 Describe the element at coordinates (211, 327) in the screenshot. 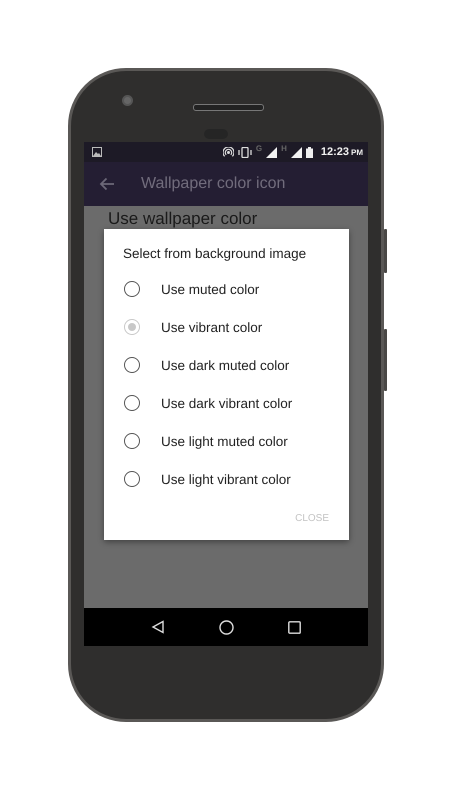

I see `option-label: Use vibrant color` at that location.